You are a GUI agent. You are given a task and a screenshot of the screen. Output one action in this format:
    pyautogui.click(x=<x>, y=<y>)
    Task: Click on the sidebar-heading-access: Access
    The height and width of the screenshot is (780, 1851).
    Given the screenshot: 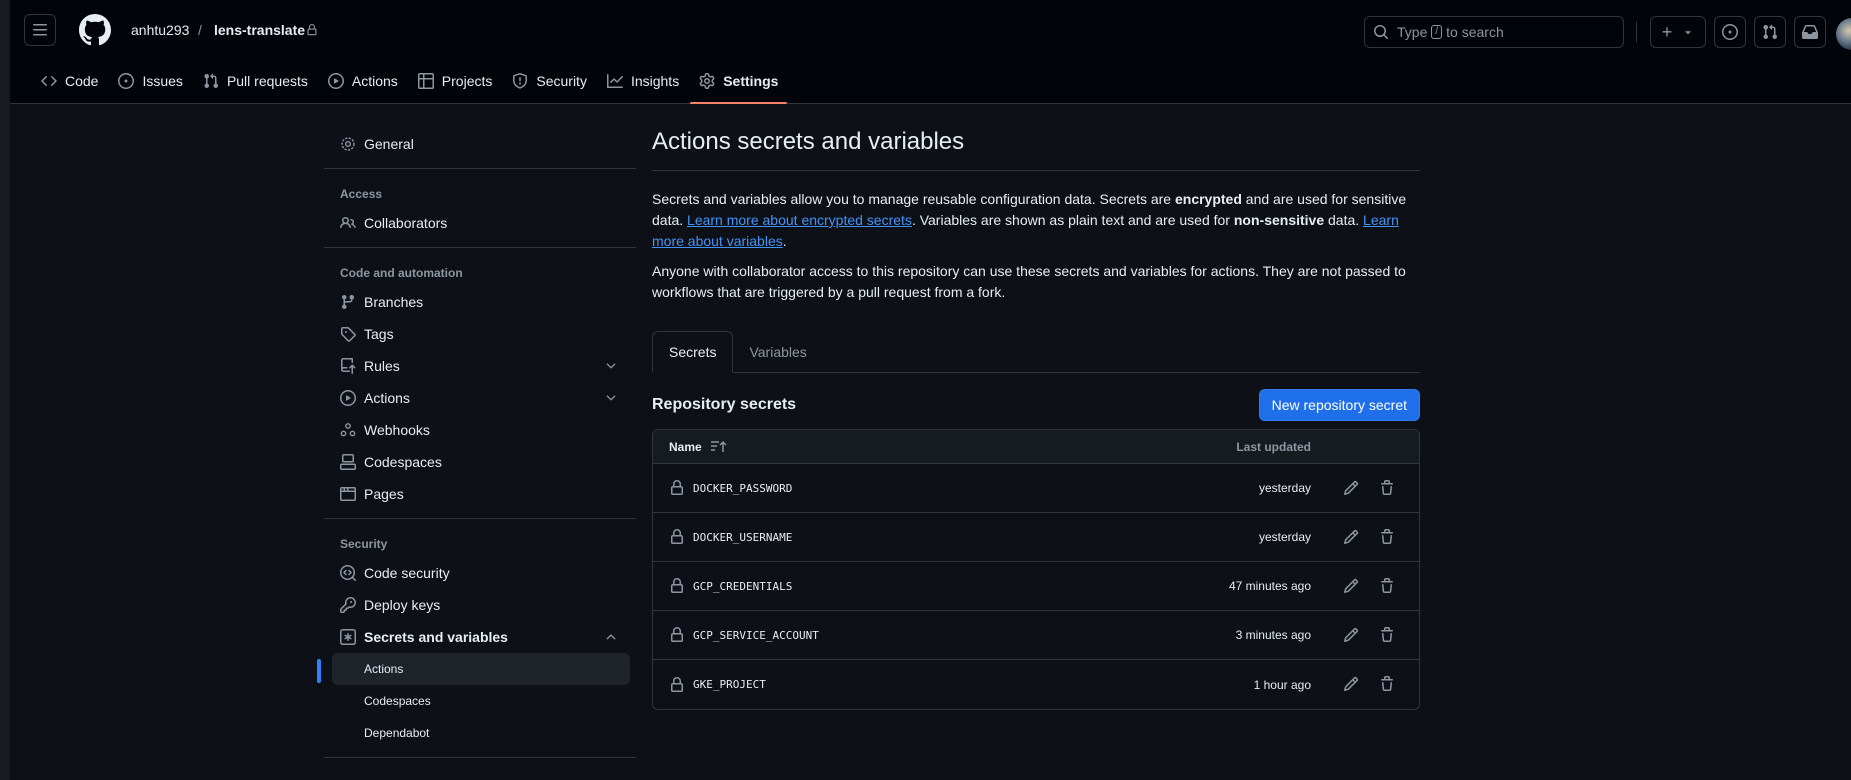 What is the action you would take?
    pyautogui.click(x=361, y=194)
    